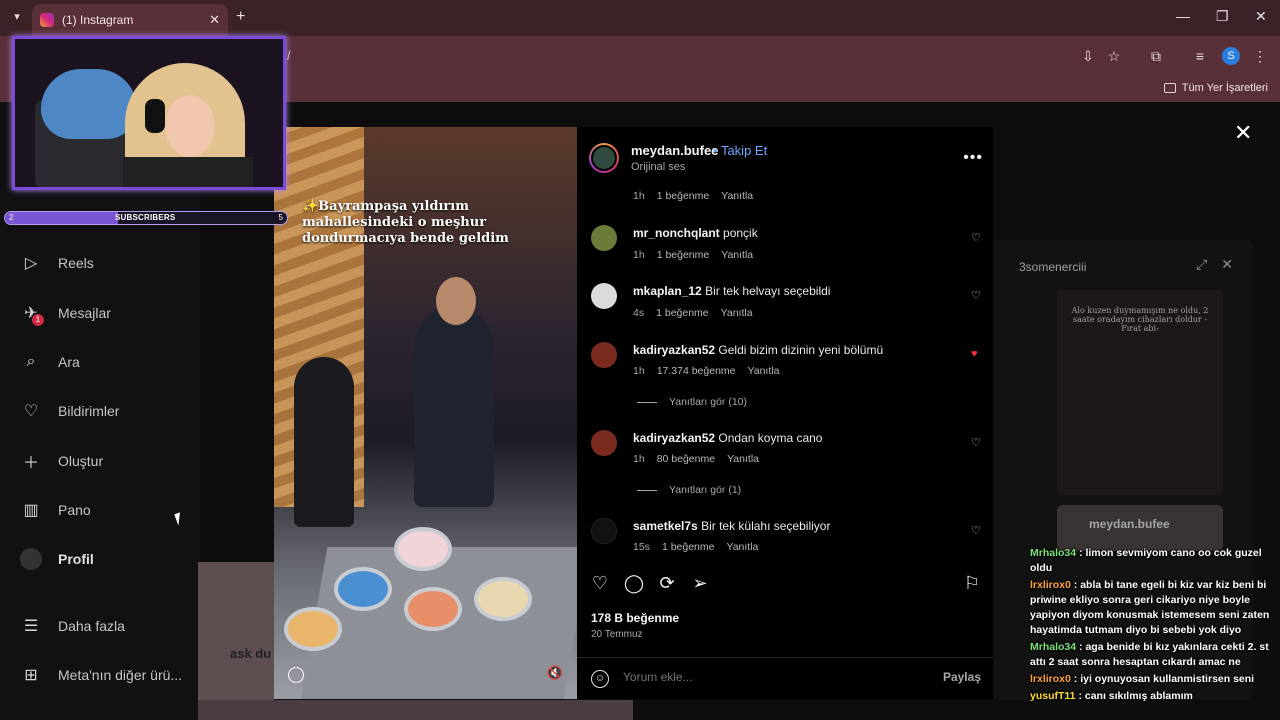 The width and height of the screenshot is (1280, 720). What do you see at coordinates (1261, 16) in the screenshot?
I see `window-close-icon: ✕` at bounding box center [1261, 16].